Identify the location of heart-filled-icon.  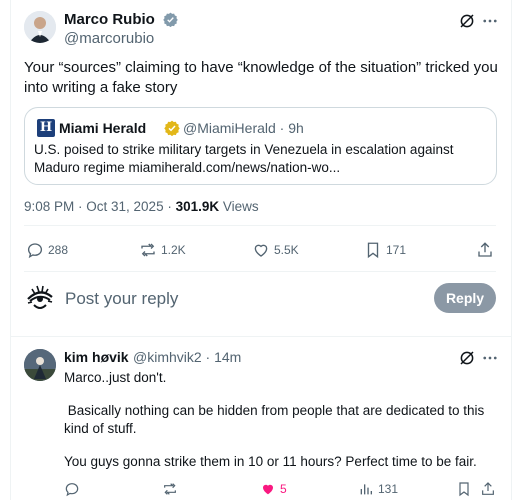
(268, 489).